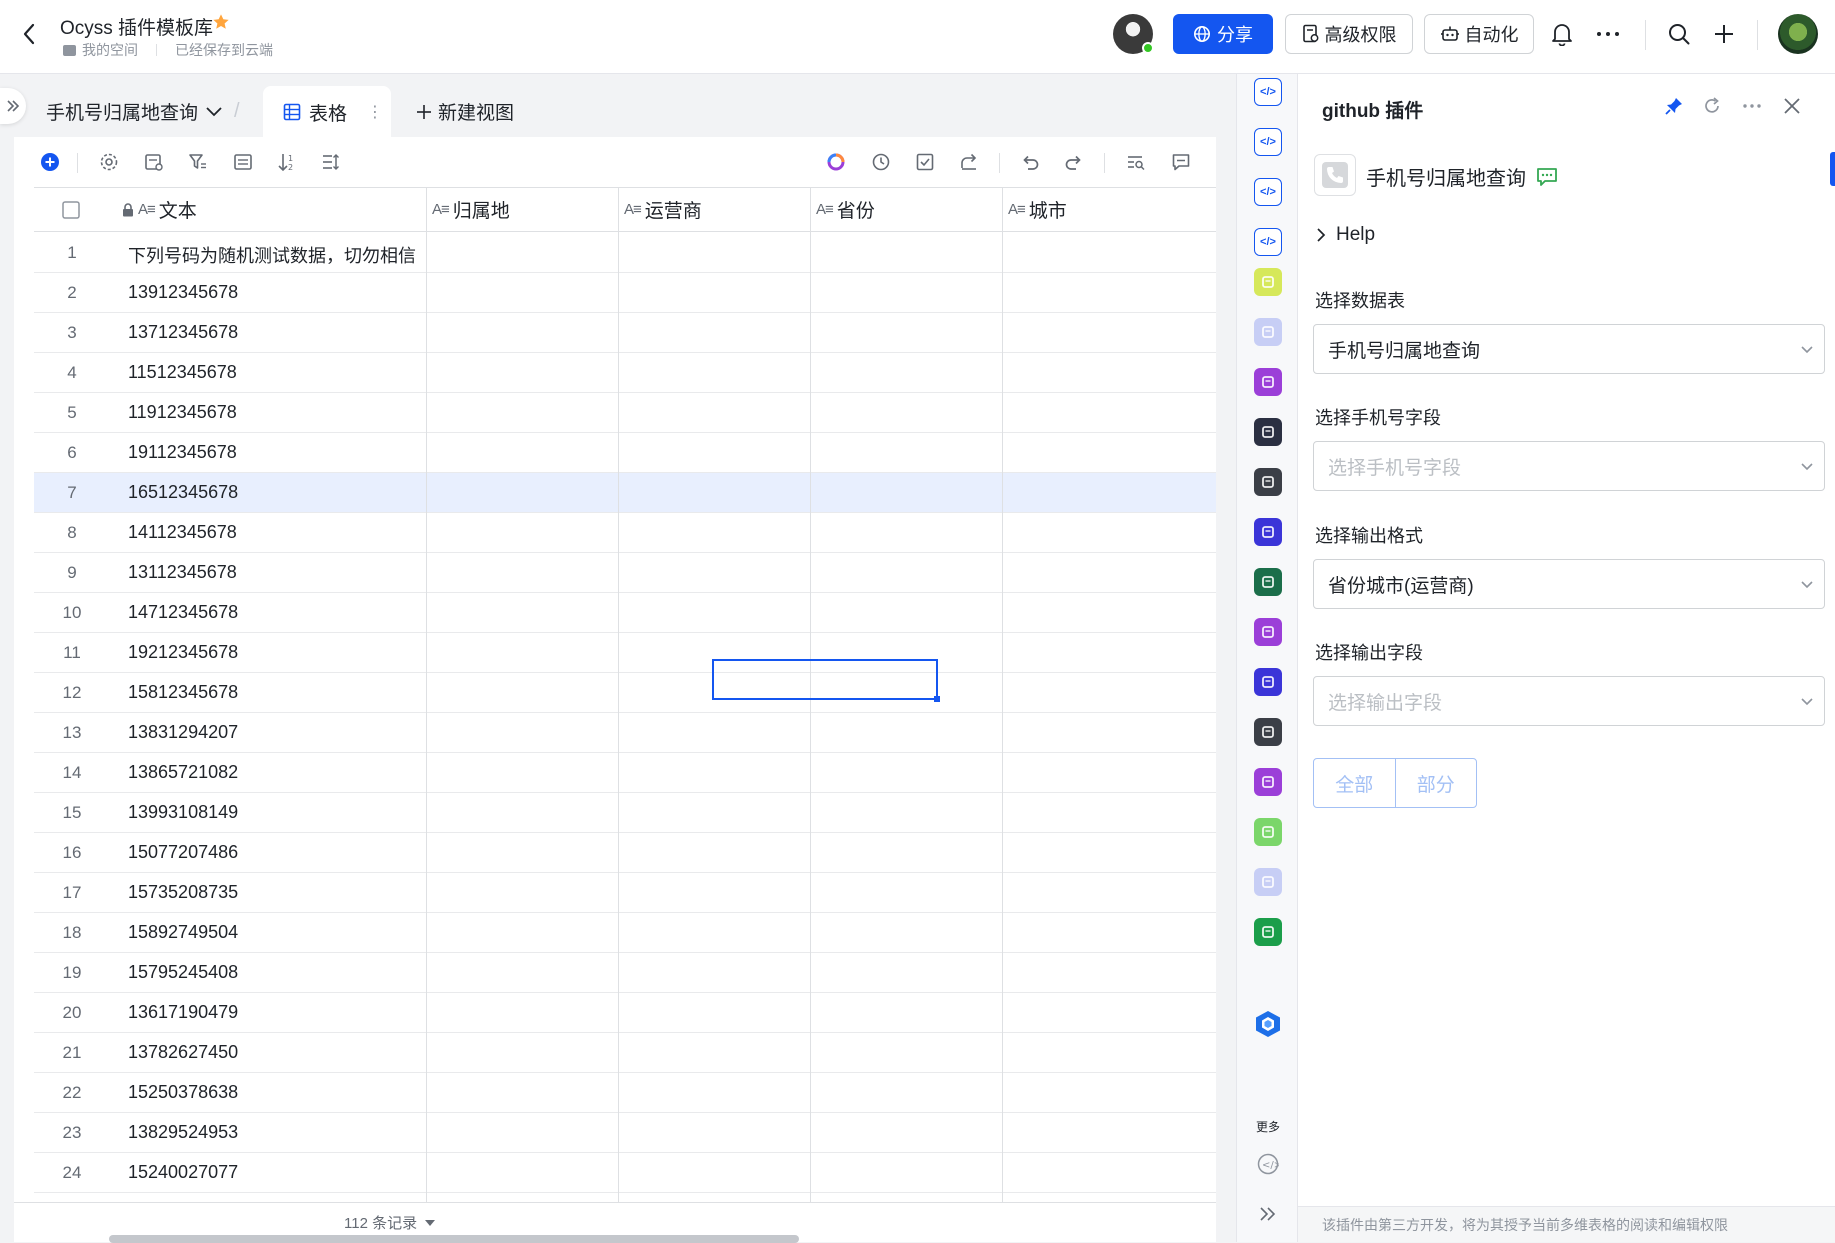 Image resolution: width=1835 pixels, height=1243 pixels. Describe the element at coordinates (625, 1093) in the screenshot. I see `table-row: 22 15250378638` at that location.